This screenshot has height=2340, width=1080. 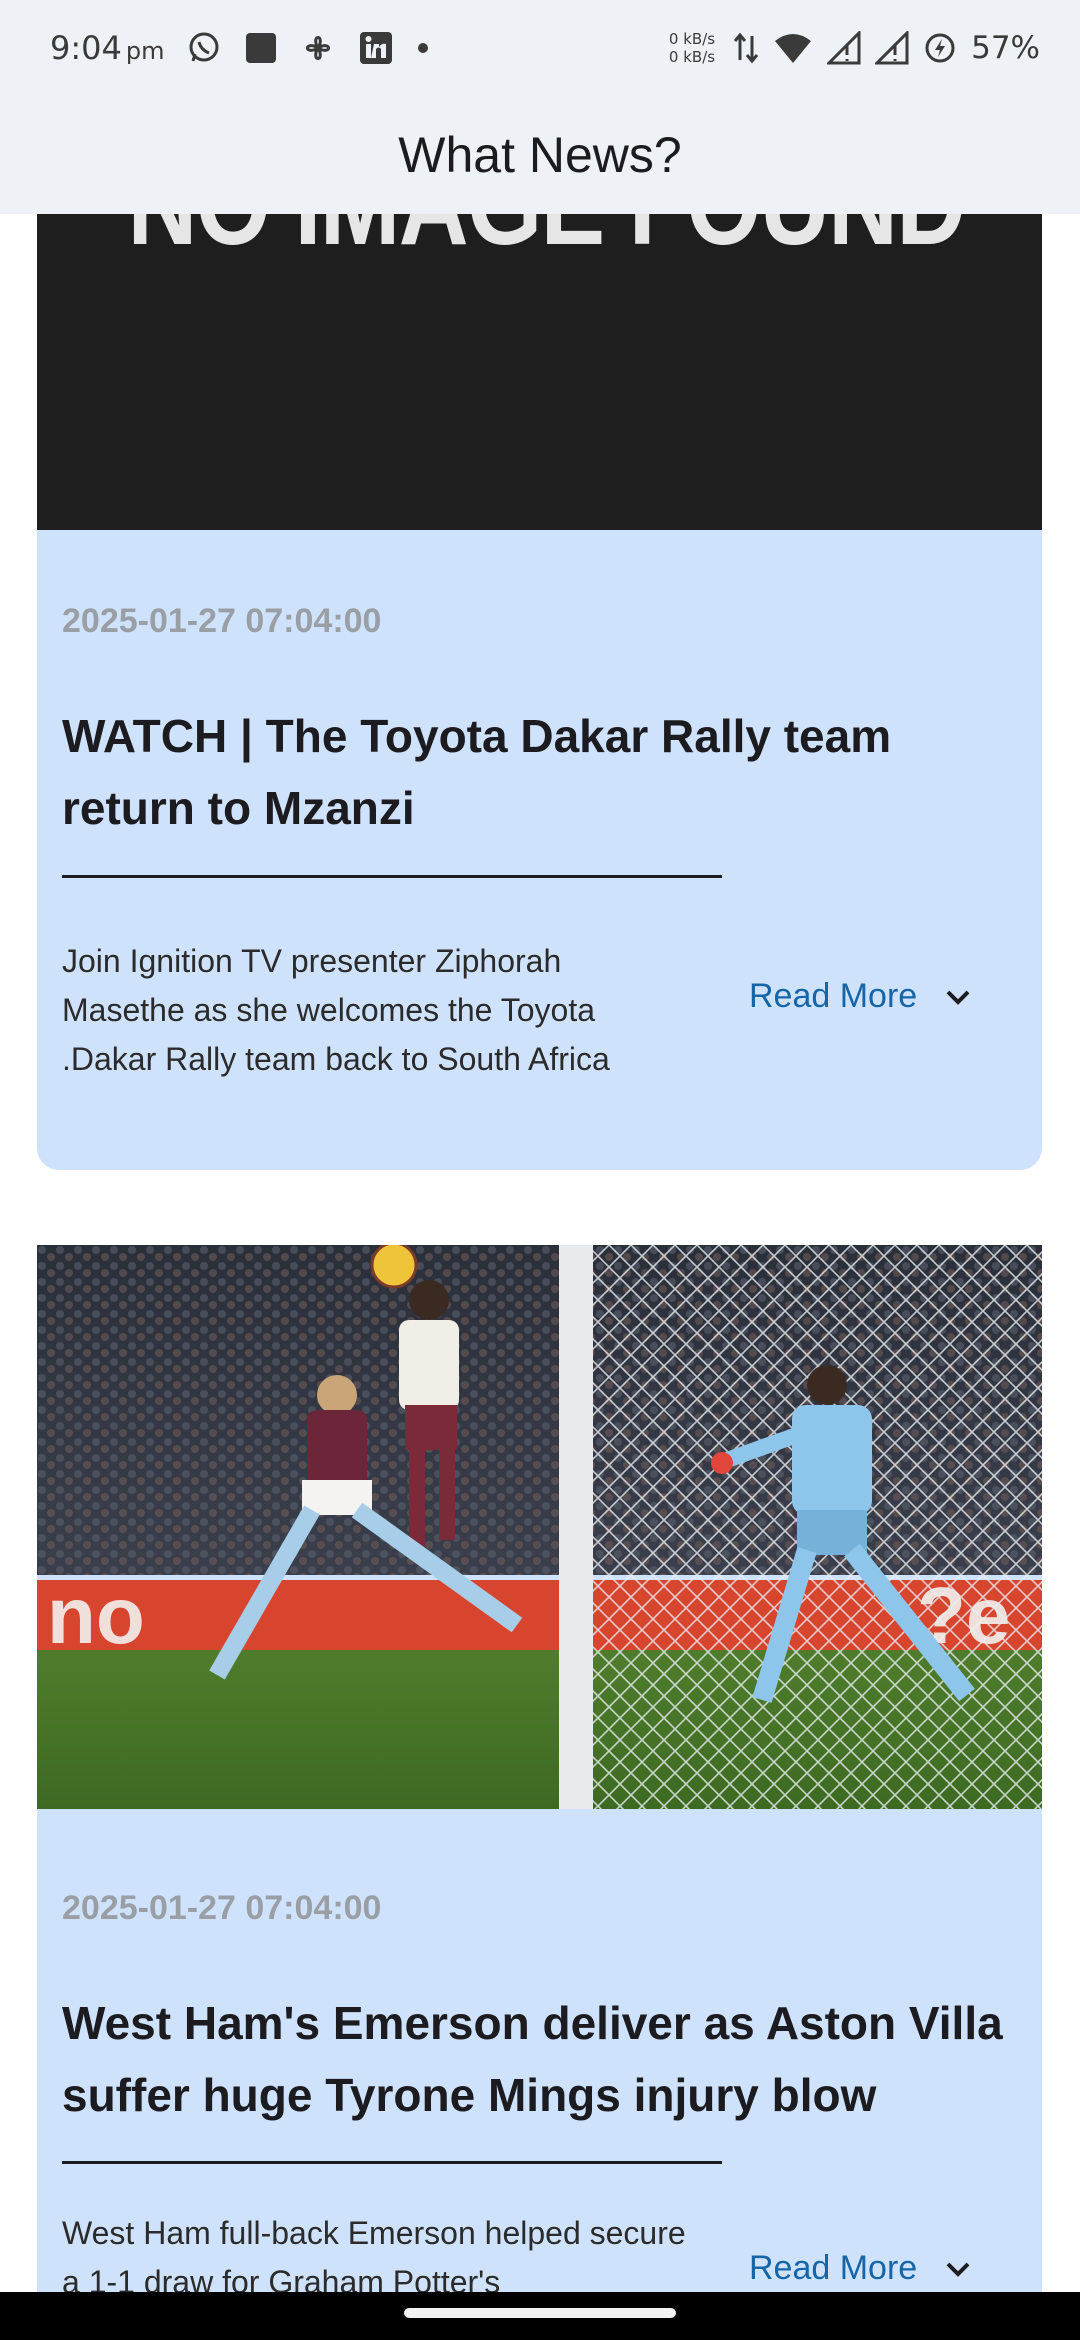 I want to click on app-bar: What News?, so click(x=540, y=155).